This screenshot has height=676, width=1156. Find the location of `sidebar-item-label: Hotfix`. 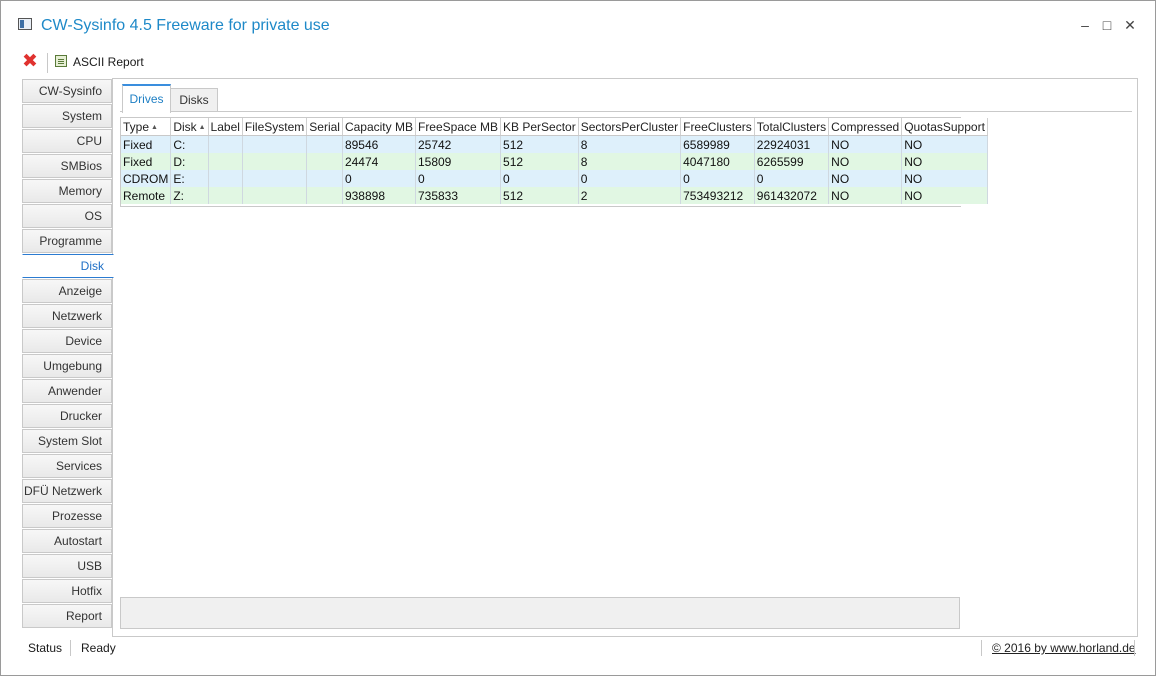

sidebar-item-label: Hotfix is located at coordinates (86, 591).